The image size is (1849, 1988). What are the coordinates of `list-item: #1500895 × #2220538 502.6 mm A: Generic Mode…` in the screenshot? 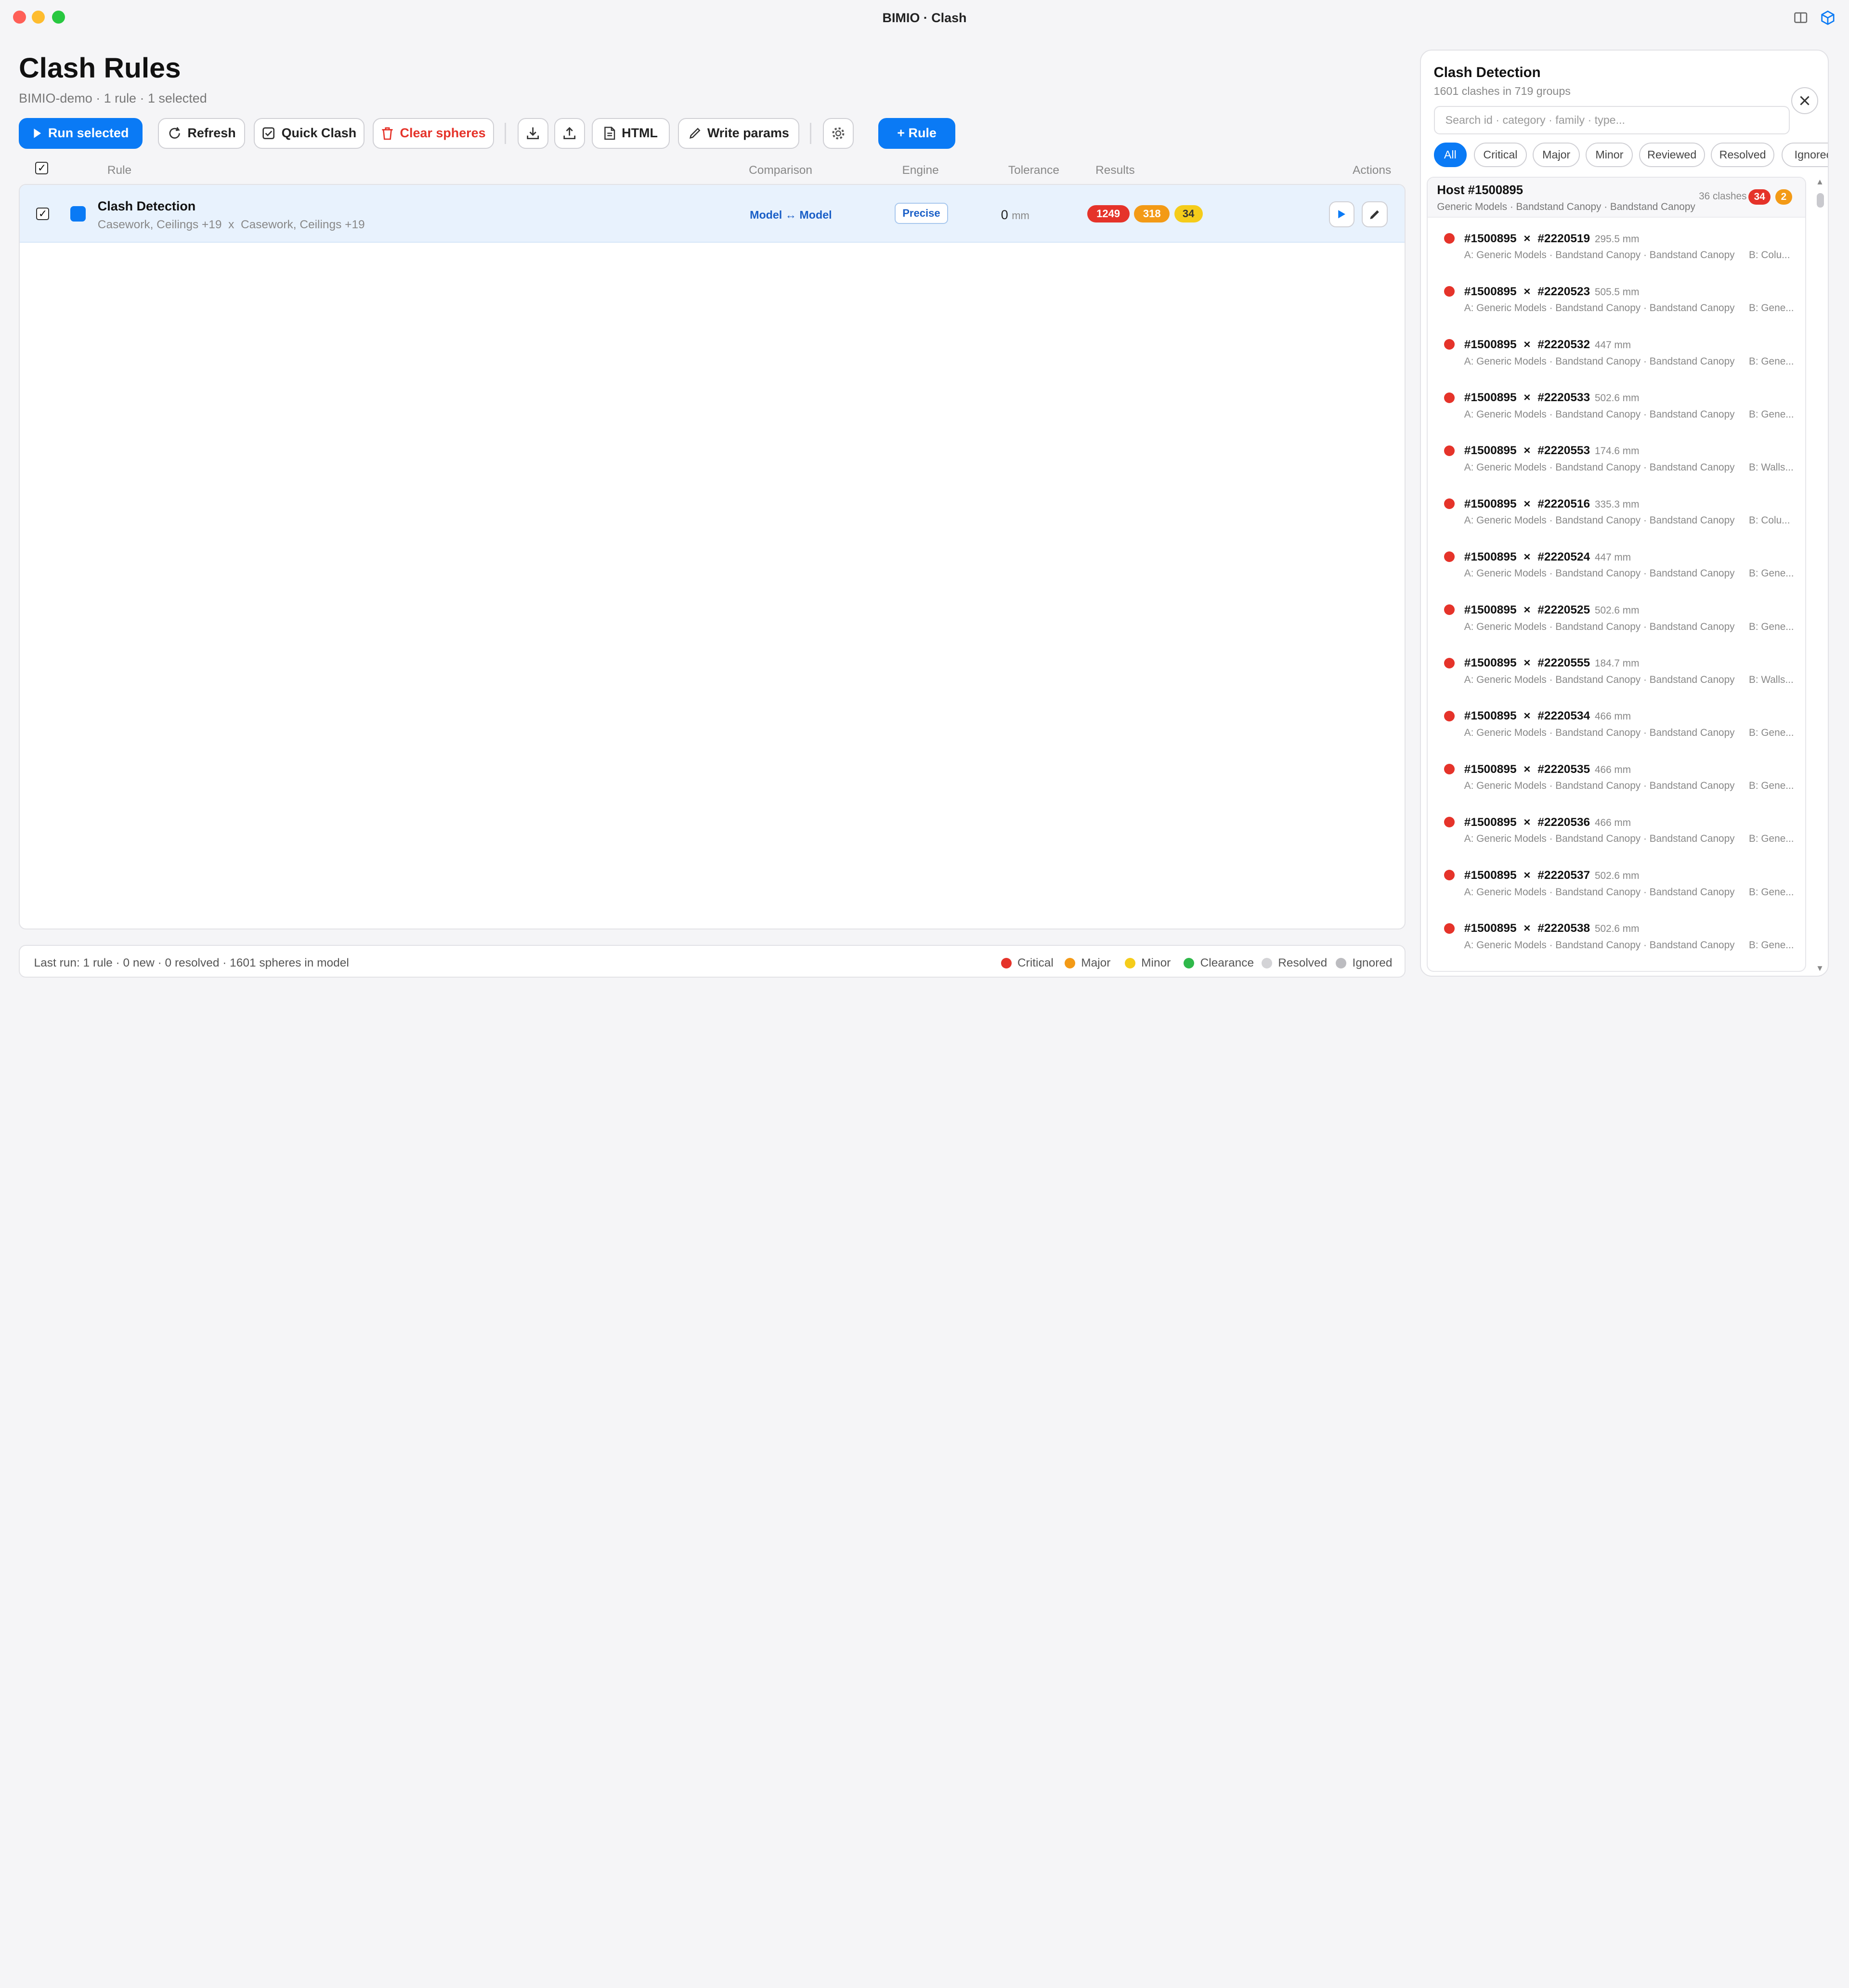 It's located at (1617, 934).